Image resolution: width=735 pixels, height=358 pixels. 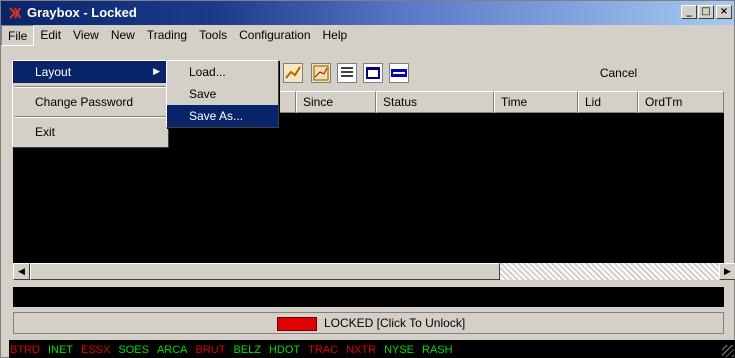 I want to click on exchange-status-hdot: HDOT, so click(x=284, y=349).